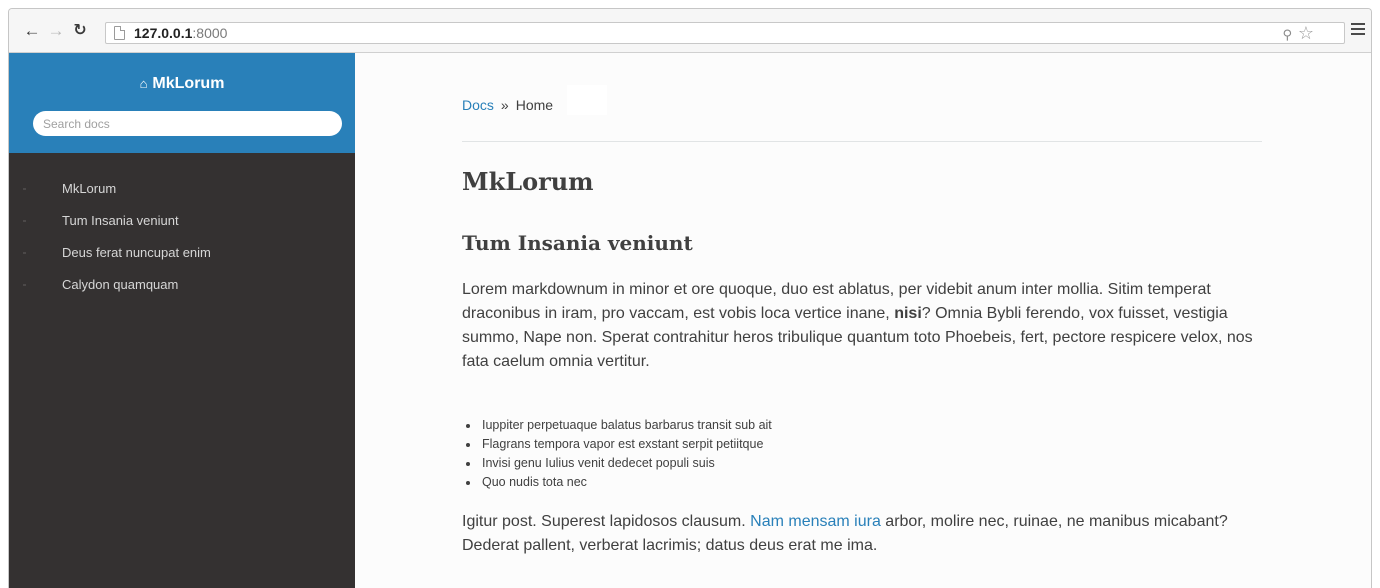 This screenshot has height=588, width=1380. Describe the element at coordinates (182, 221) in the screenshot. I see `sidebar-item-tum-insania-veniunt: Tum Insania veniunt` at that location.